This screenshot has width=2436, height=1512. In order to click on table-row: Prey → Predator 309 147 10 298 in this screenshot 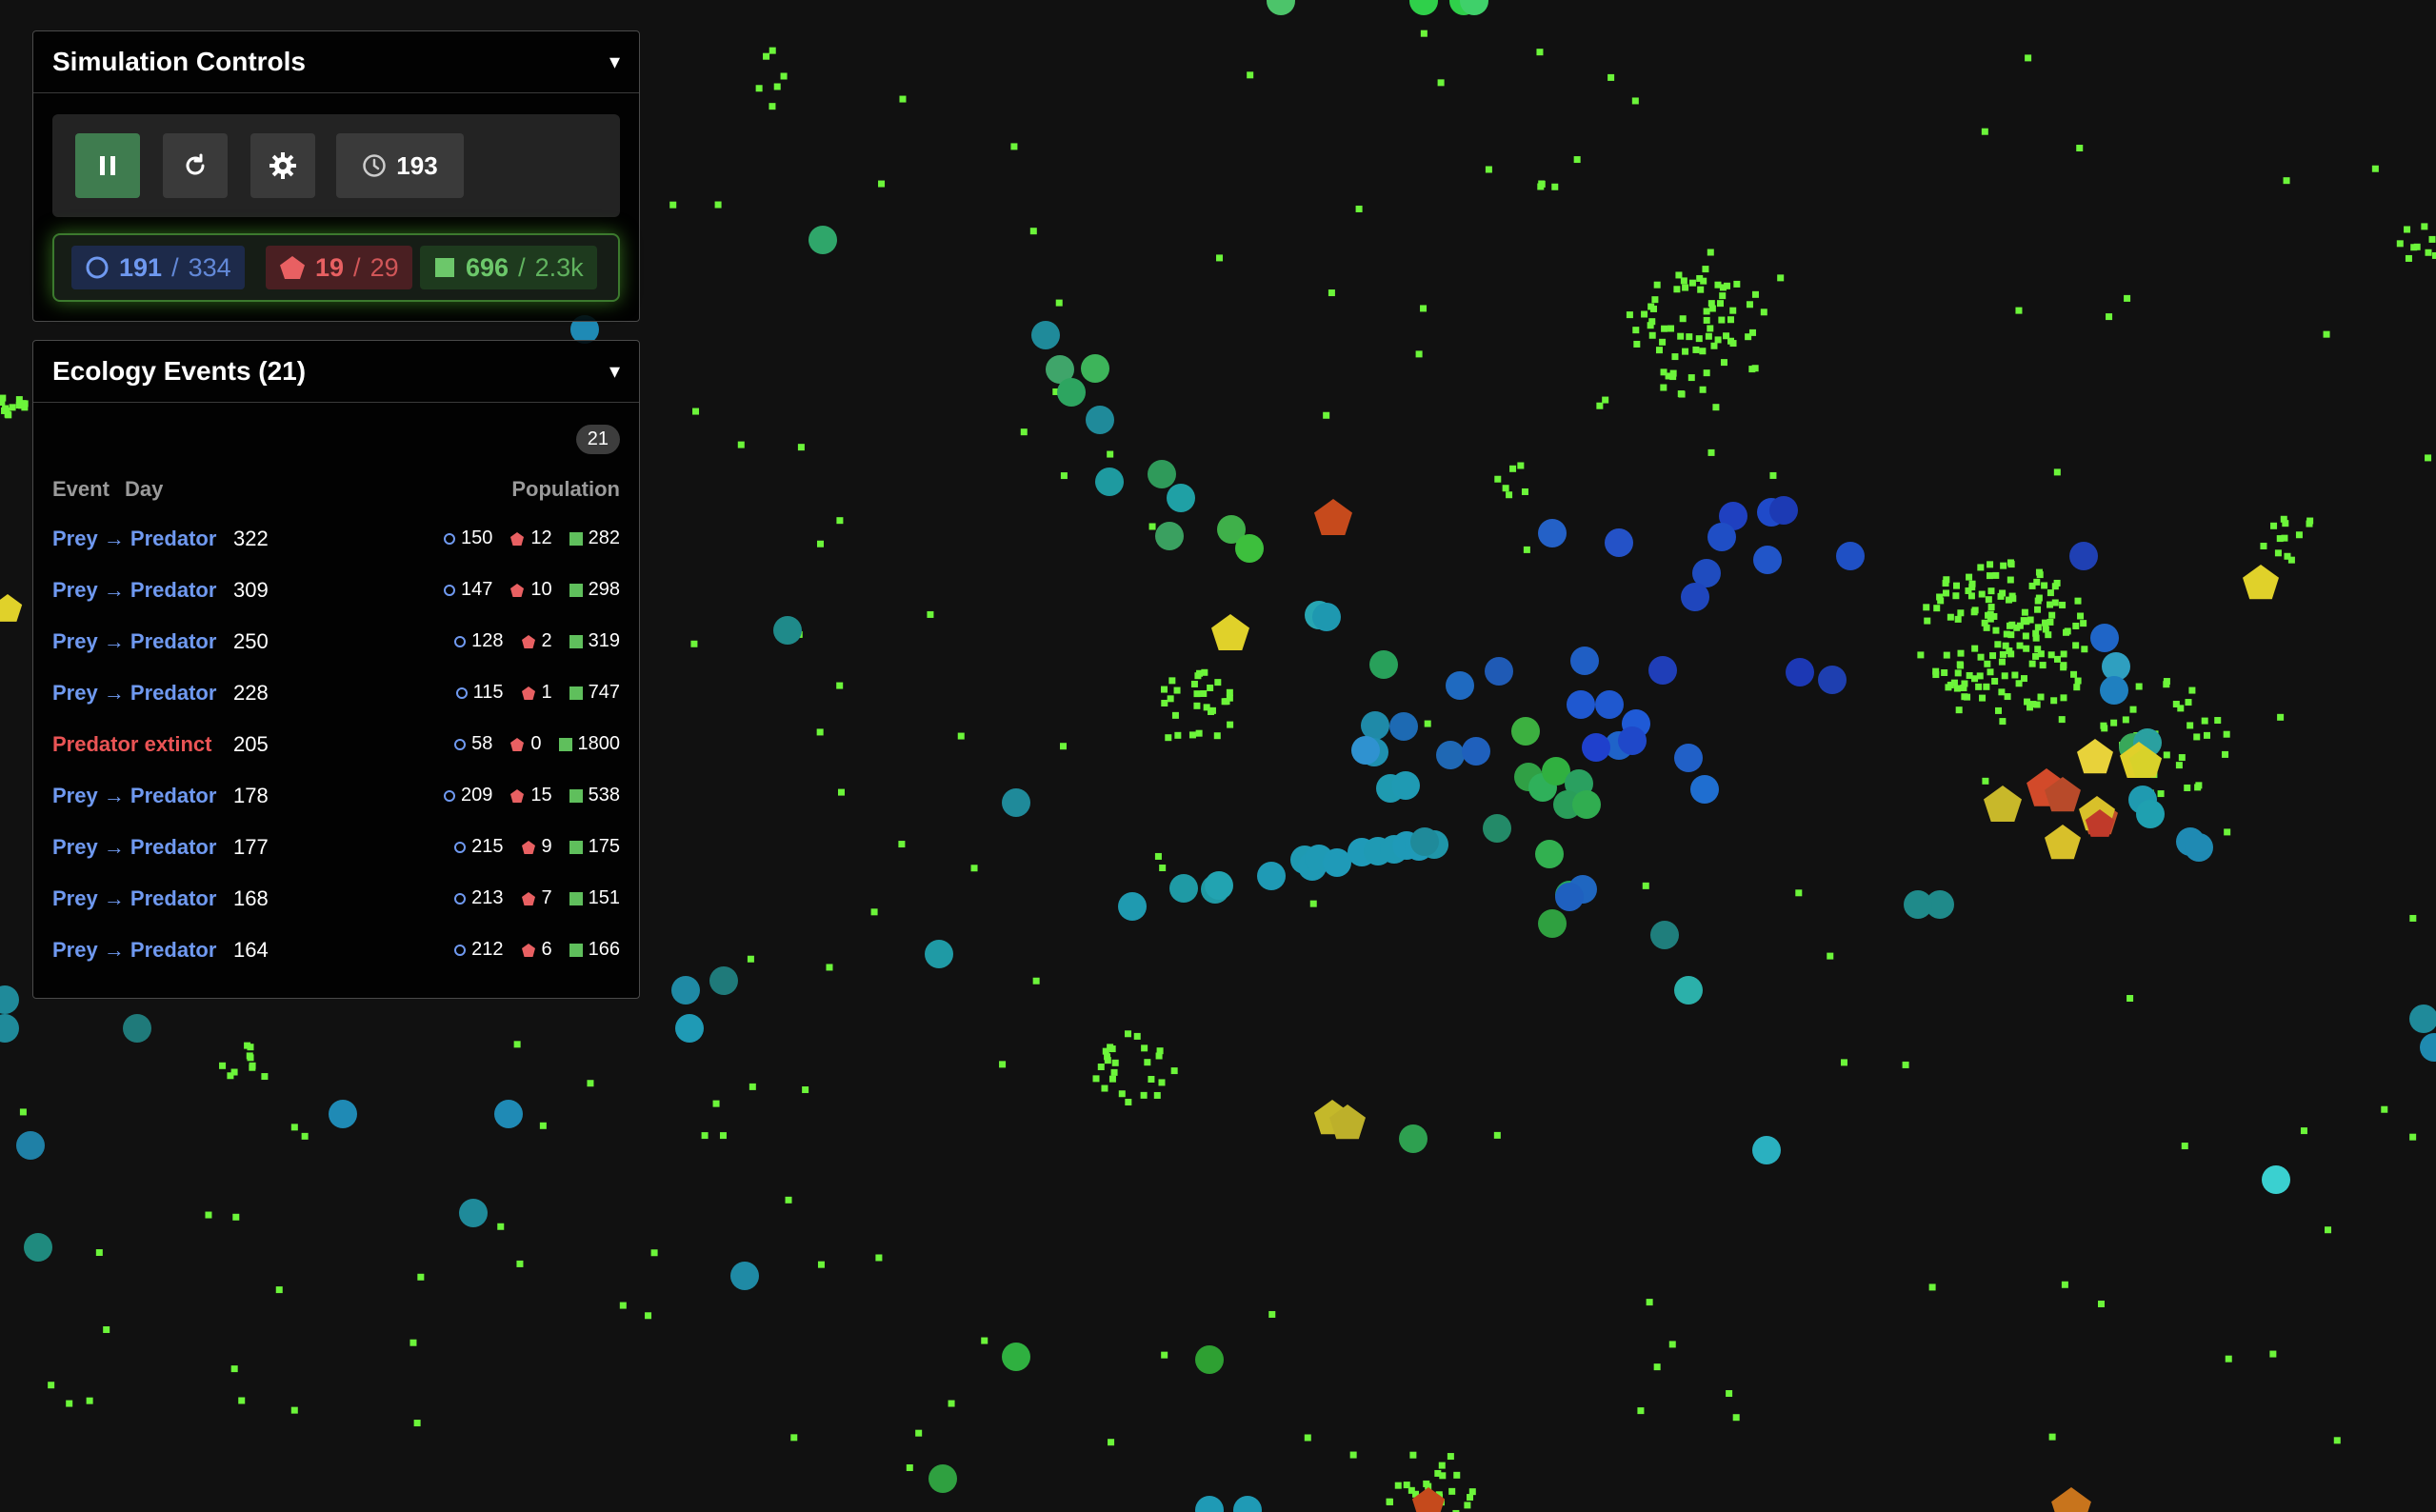, I will do `click(336, 591)`.